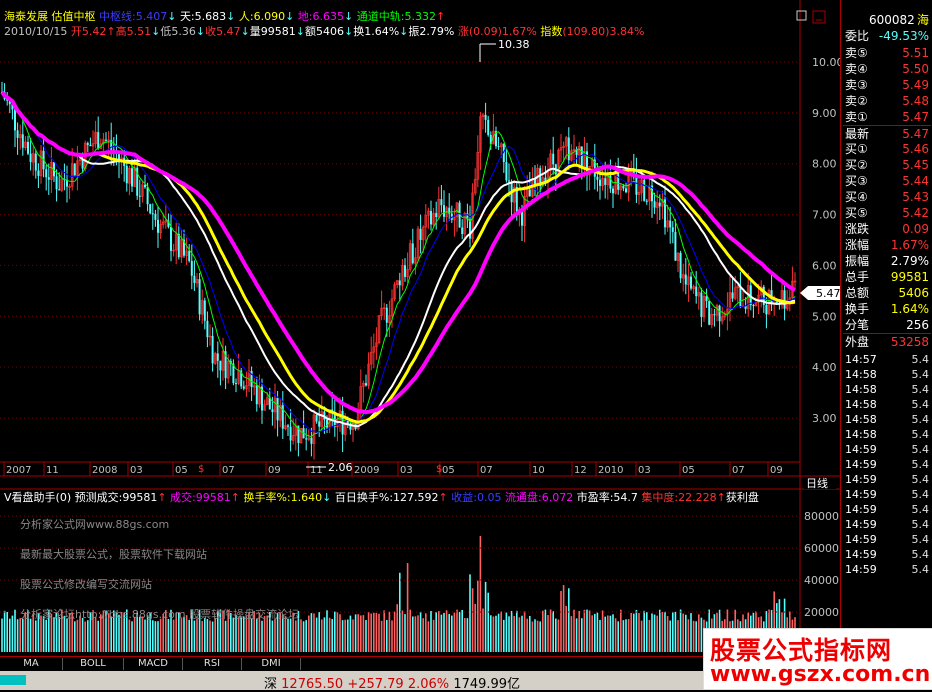  What do you see at coordinates (95, 524) in the screenshot?
I see `volume-note-1: 分析家公式网www.88gs.com` at bounding box center [95, 524].